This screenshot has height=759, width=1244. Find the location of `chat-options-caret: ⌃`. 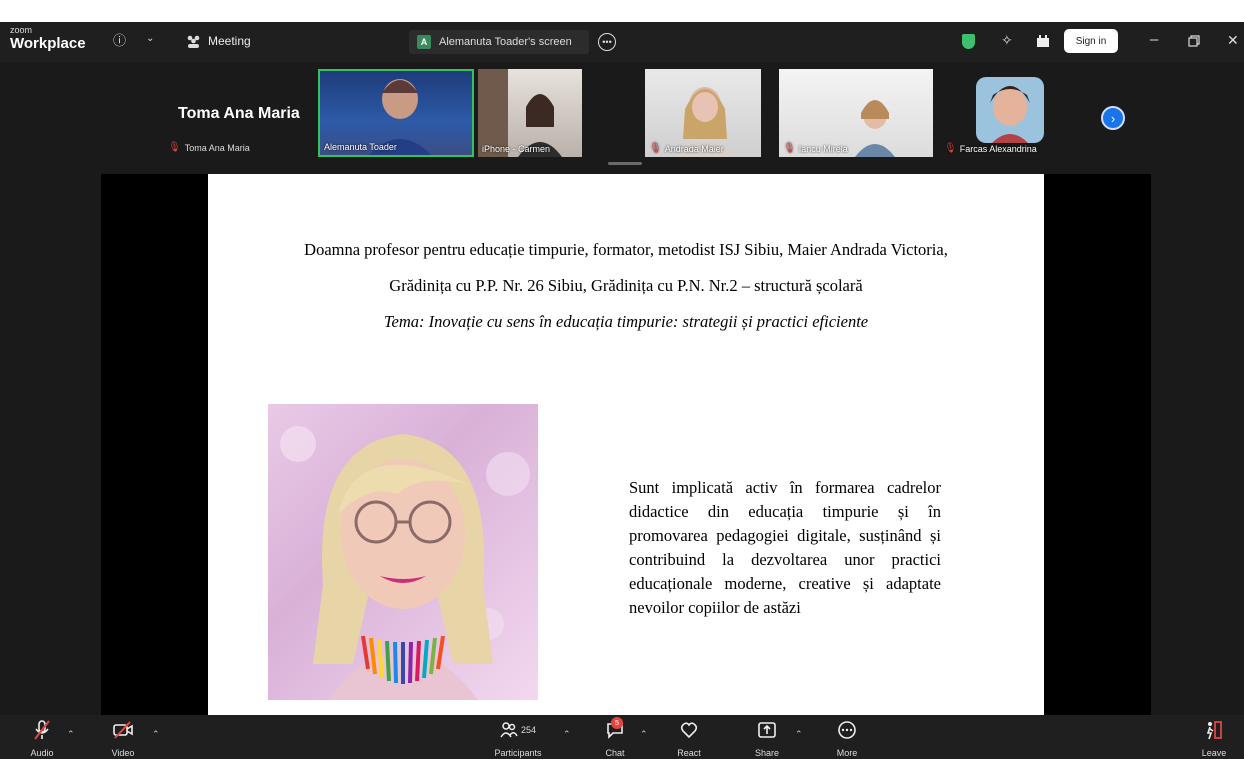

chat-options-caret: ⌃ is located at coordinates (644, 734).